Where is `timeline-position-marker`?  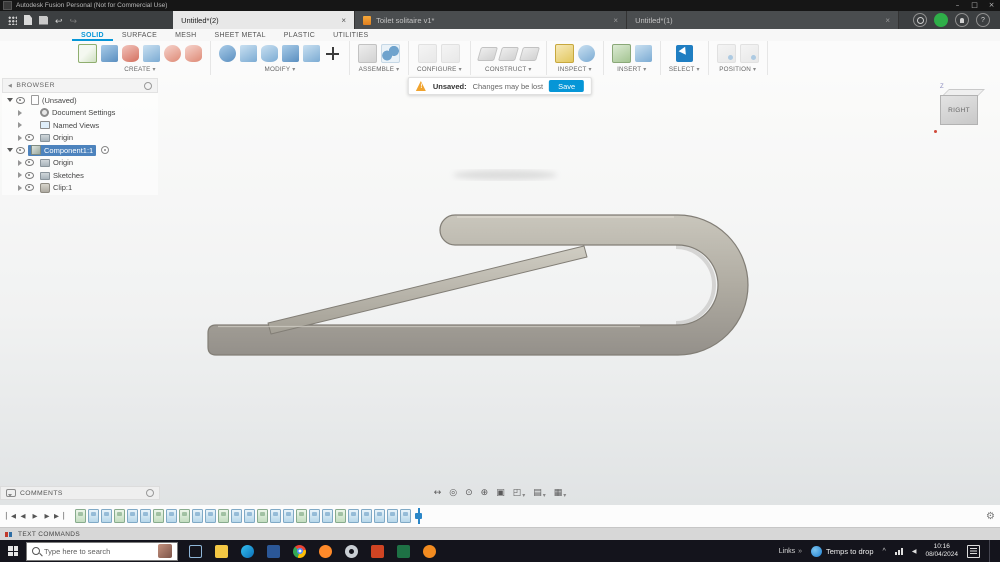 timeline-position-marker is located at coordinates (418, 516).